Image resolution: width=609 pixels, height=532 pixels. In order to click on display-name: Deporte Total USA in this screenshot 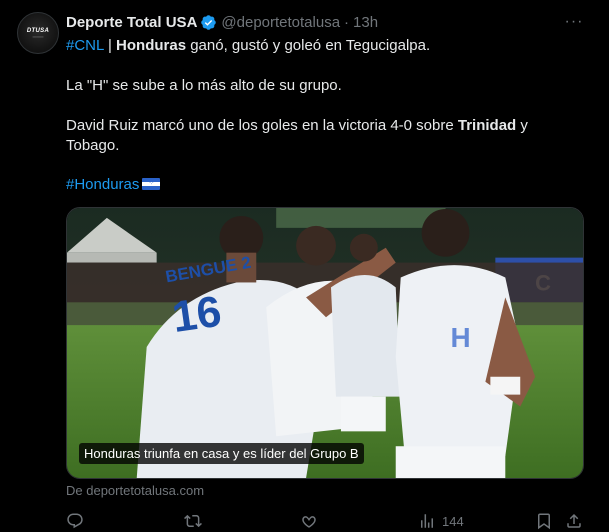, I will do `click(131, 22)`.